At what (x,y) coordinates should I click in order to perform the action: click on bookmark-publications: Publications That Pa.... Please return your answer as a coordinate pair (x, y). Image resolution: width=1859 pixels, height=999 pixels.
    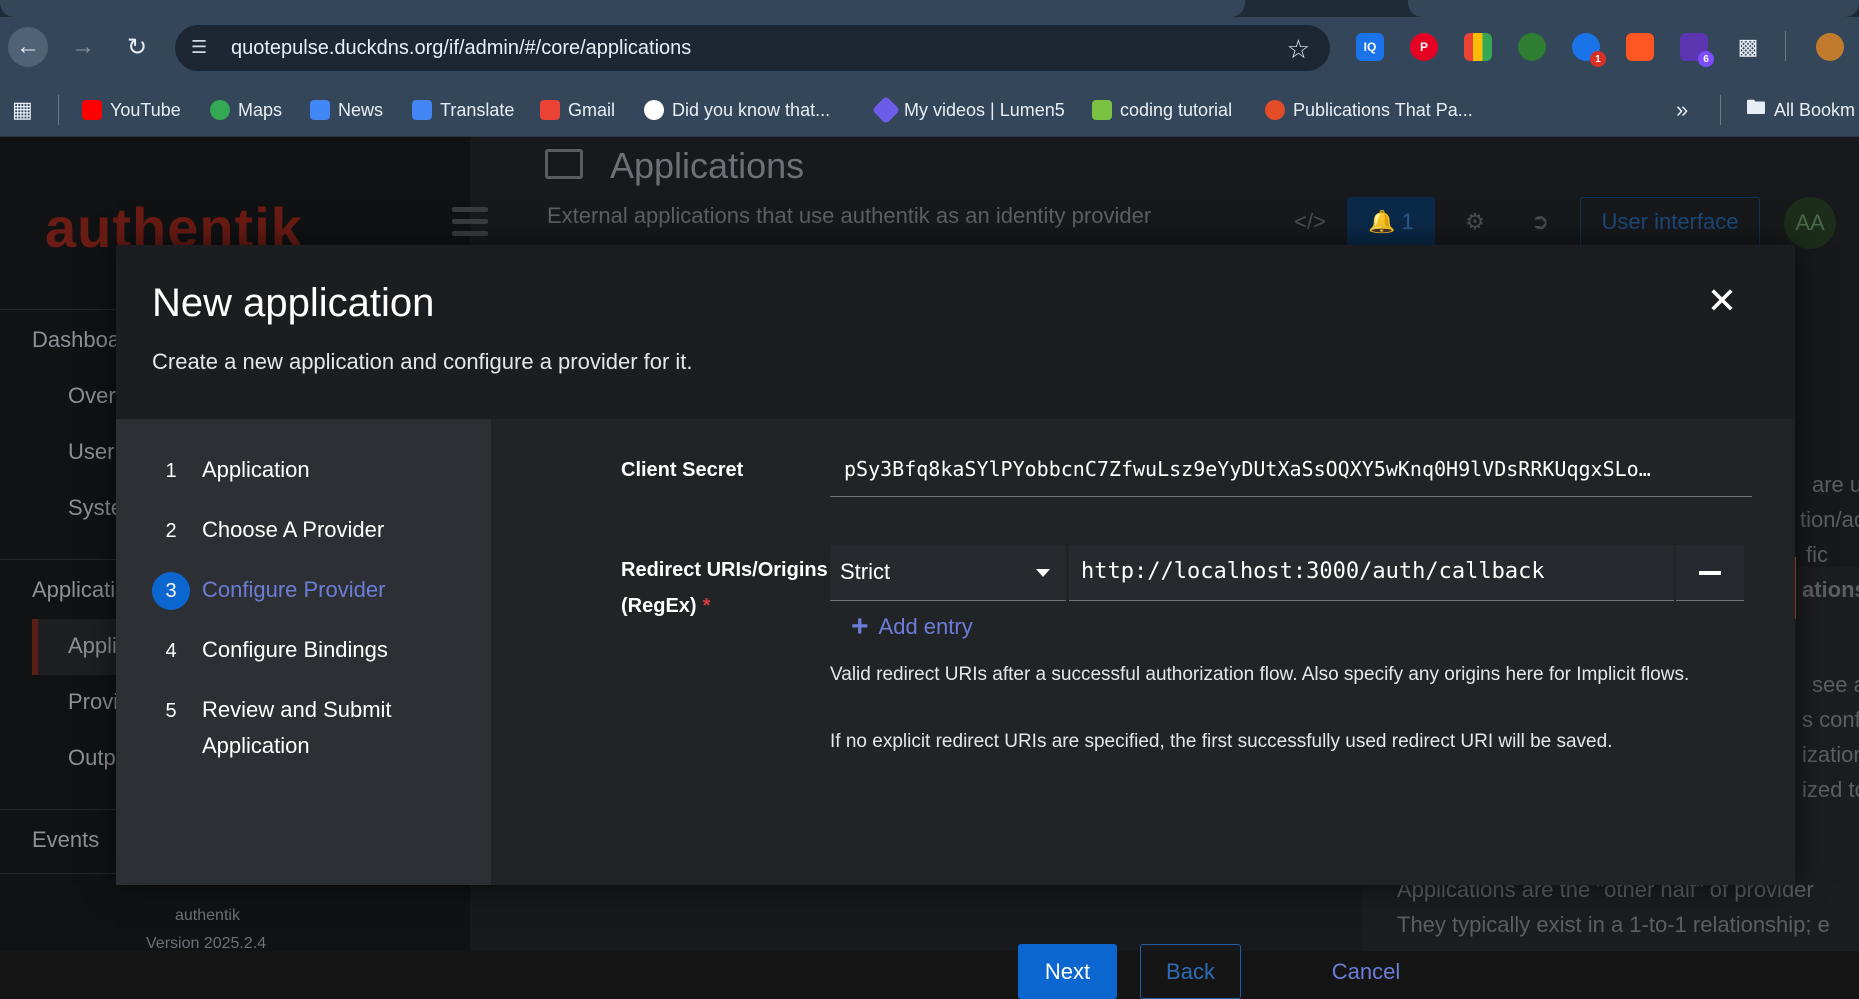
    Looking at the image, I should click on (1369, 110).